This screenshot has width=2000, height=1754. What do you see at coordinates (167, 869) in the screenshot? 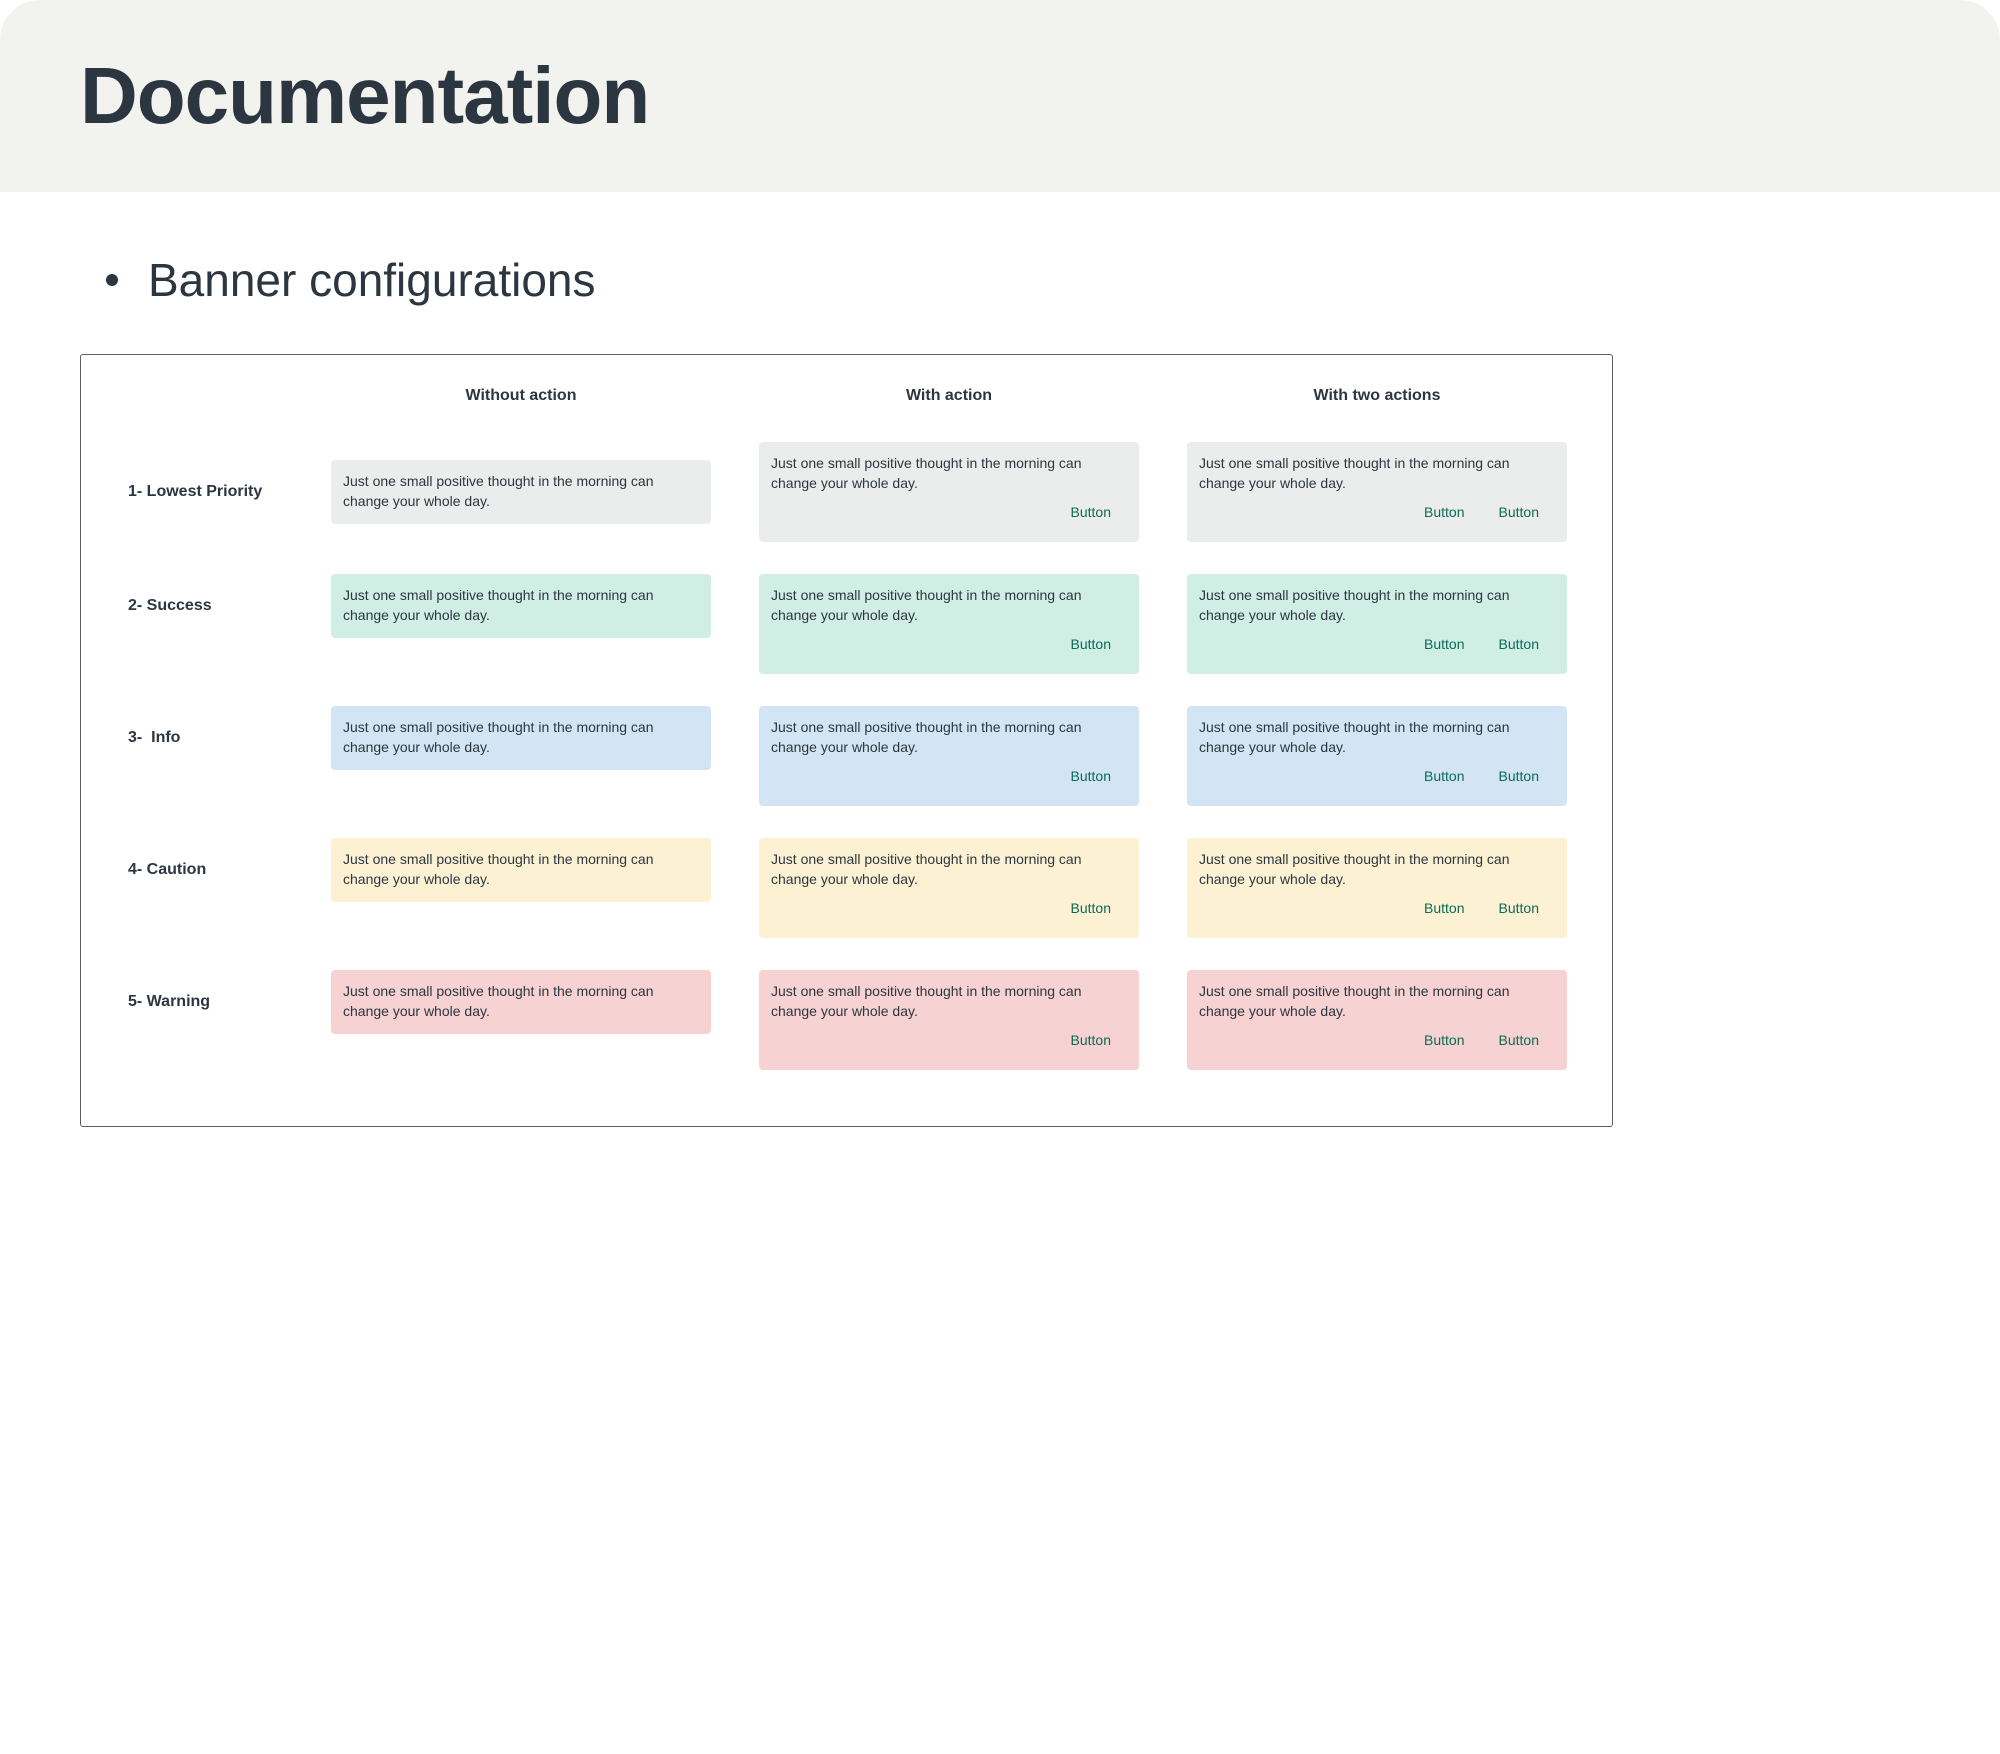
I see `row-label-caution: 4- Caution` at bounding box center [167, 869].